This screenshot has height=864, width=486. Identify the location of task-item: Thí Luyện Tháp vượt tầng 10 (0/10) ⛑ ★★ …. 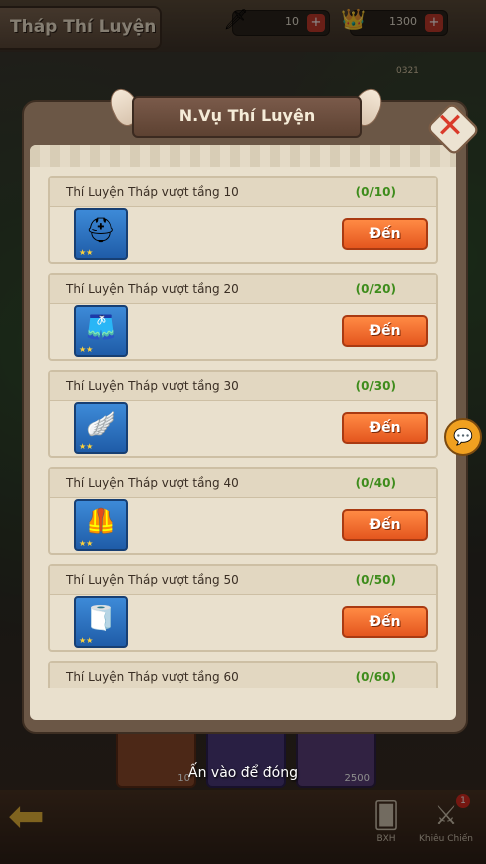
(243, 220).